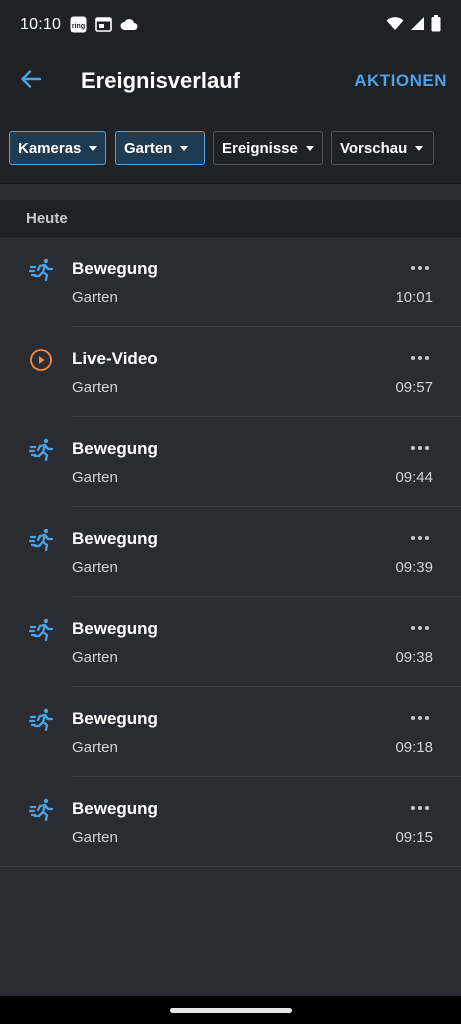 This screenshot has width=461, height=1024. Describe the element at coordinates (417, 26) in the screenshot. I see `cell-signal-icon` at that location.